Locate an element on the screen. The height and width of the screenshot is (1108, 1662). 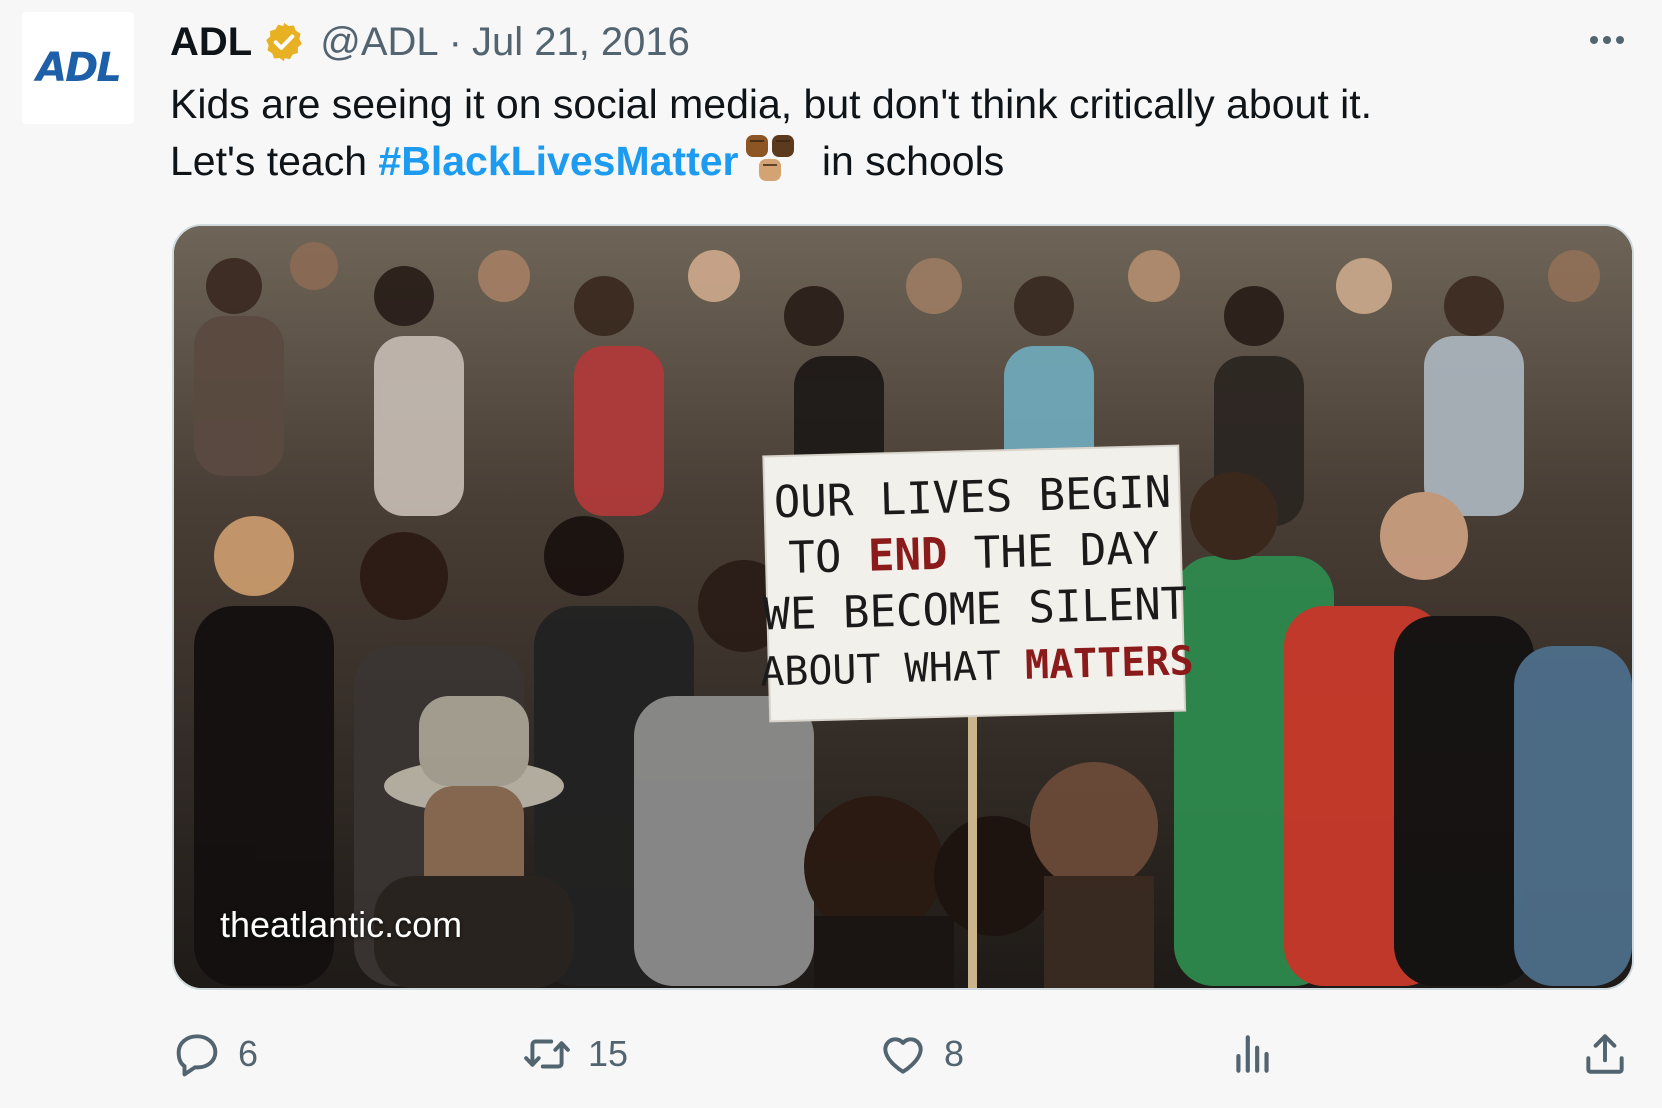
avatar-logo-text: ADL is located at coordinates (79, 68).